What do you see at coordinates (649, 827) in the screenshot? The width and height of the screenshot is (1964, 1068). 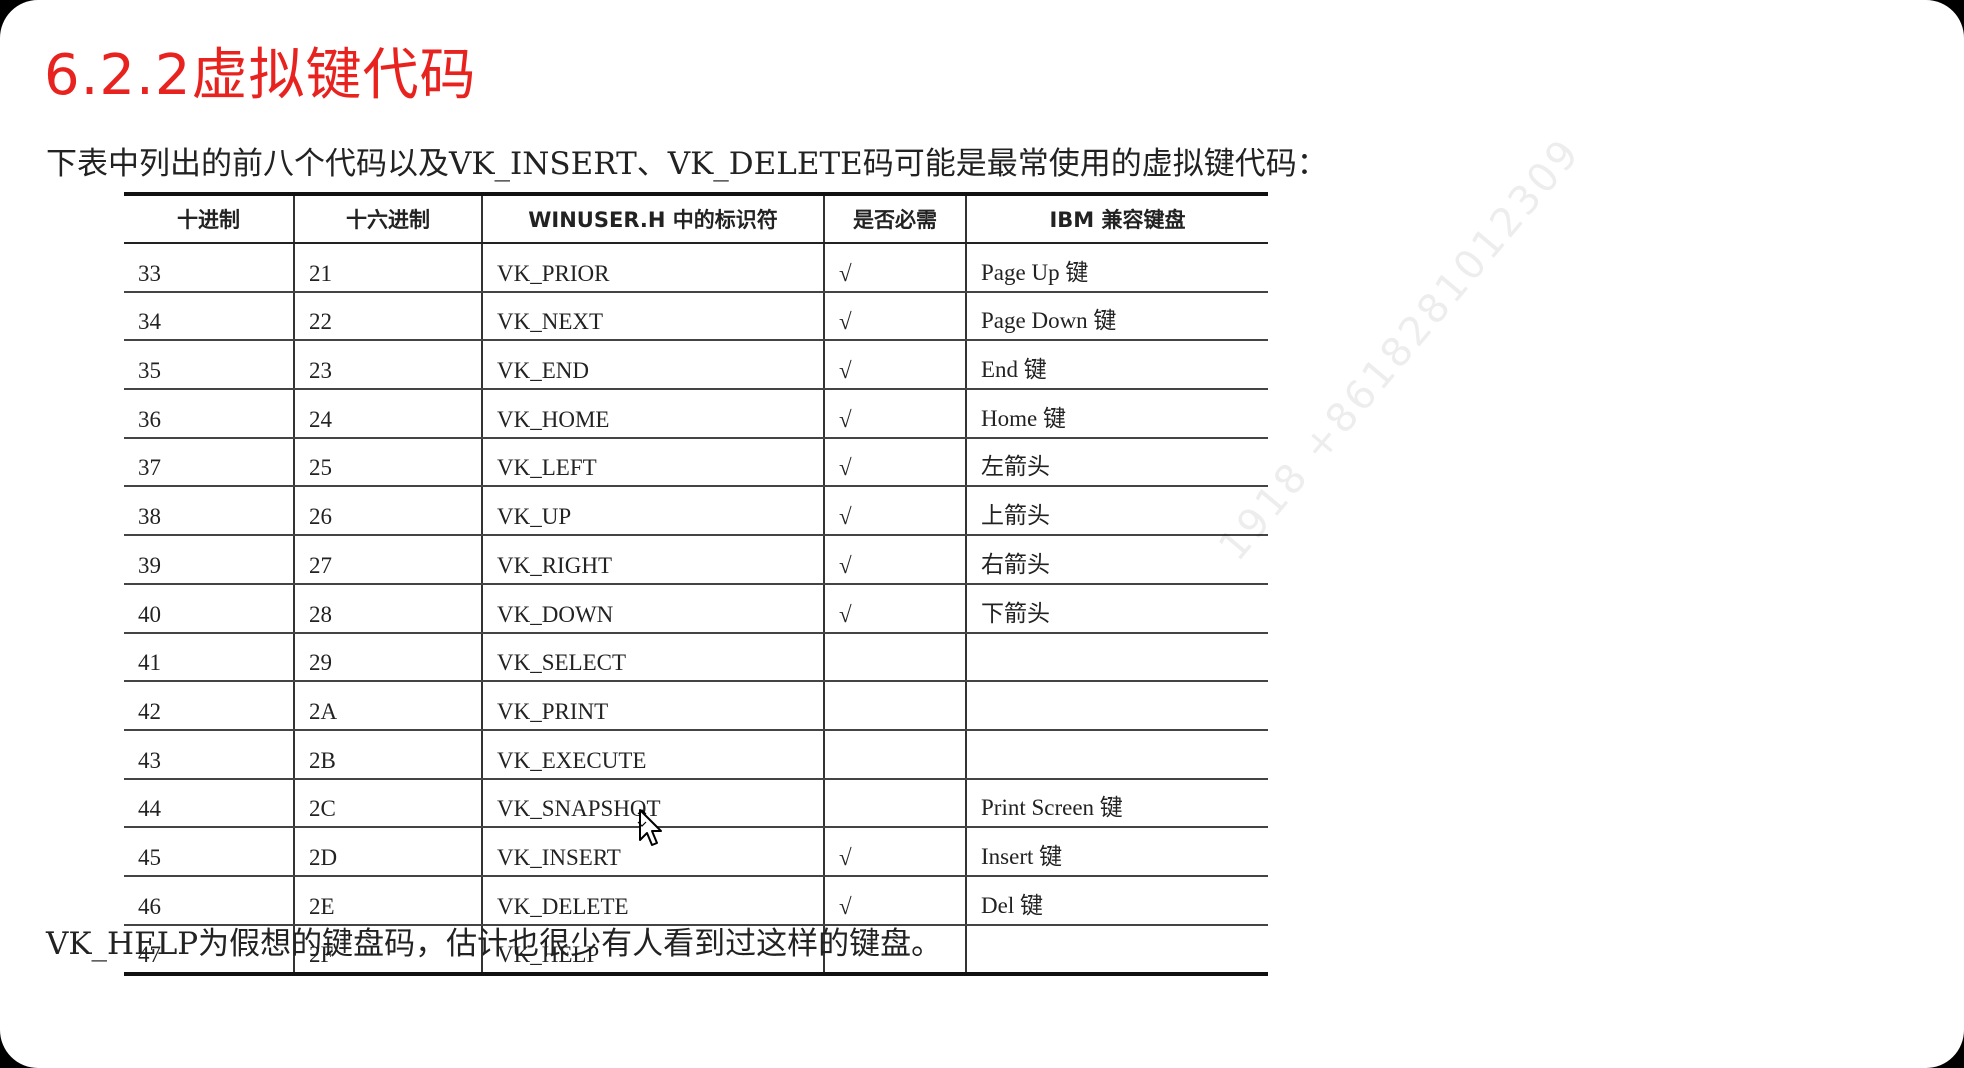 I see `move-cursor-icon` at bounding box center [649, 827].